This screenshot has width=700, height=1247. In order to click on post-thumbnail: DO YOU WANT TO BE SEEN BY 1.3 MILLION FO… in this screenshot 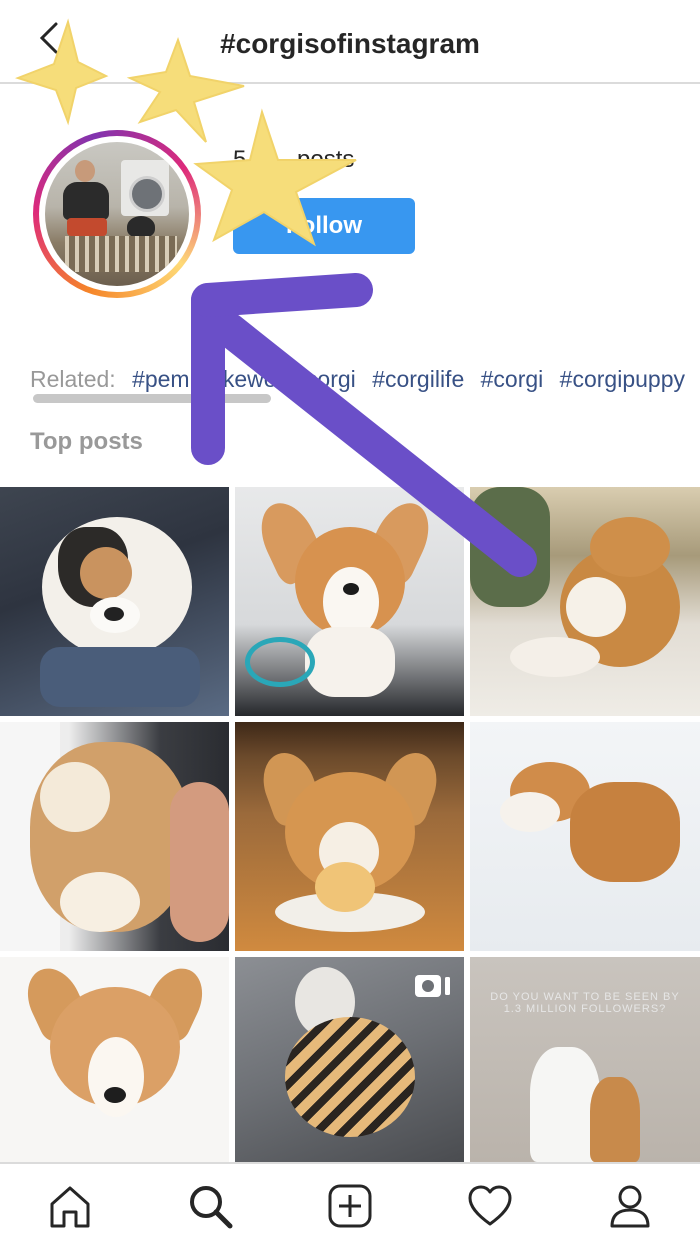, I will do `click(585, 1059)`.